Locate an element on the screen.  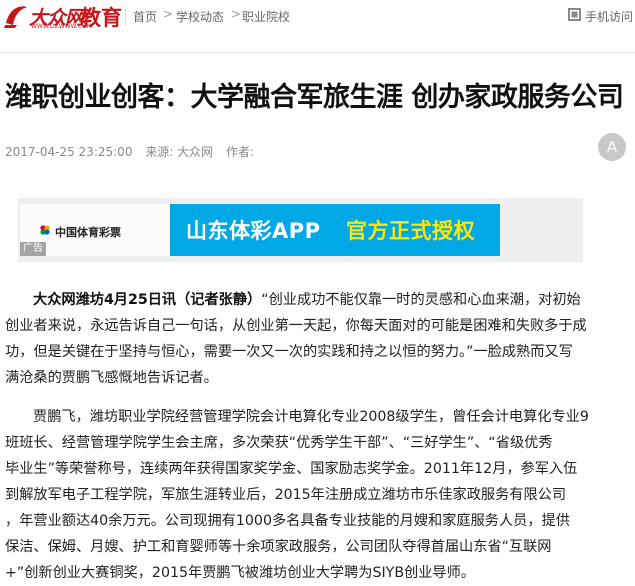
ad-banner: 中国体育彩票 山东体彩APP 官方正式授权 广告 is located at coordinates (260, 230).